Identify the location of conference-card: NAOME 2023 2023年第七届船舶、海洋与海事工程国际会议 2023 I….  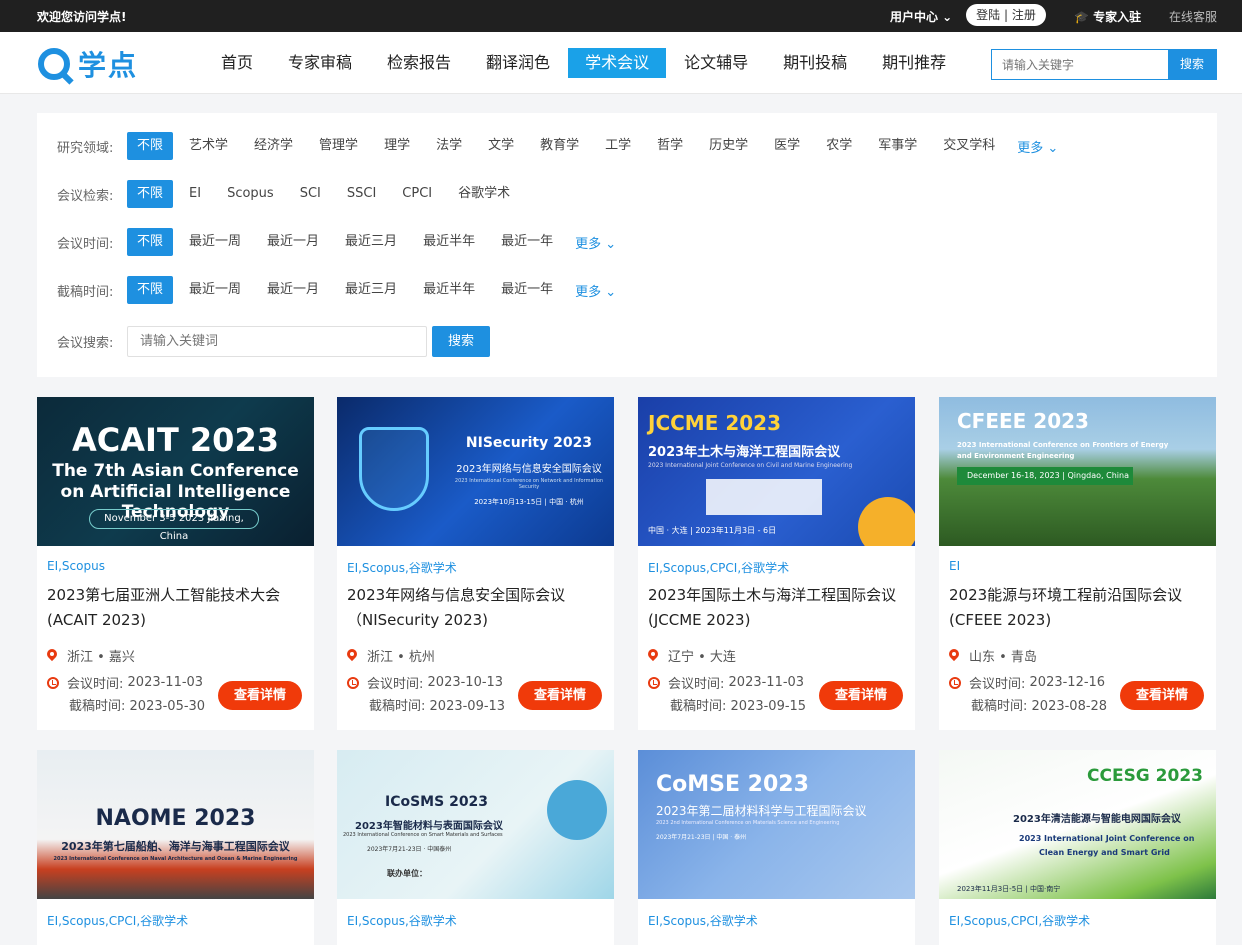
(175, 847).